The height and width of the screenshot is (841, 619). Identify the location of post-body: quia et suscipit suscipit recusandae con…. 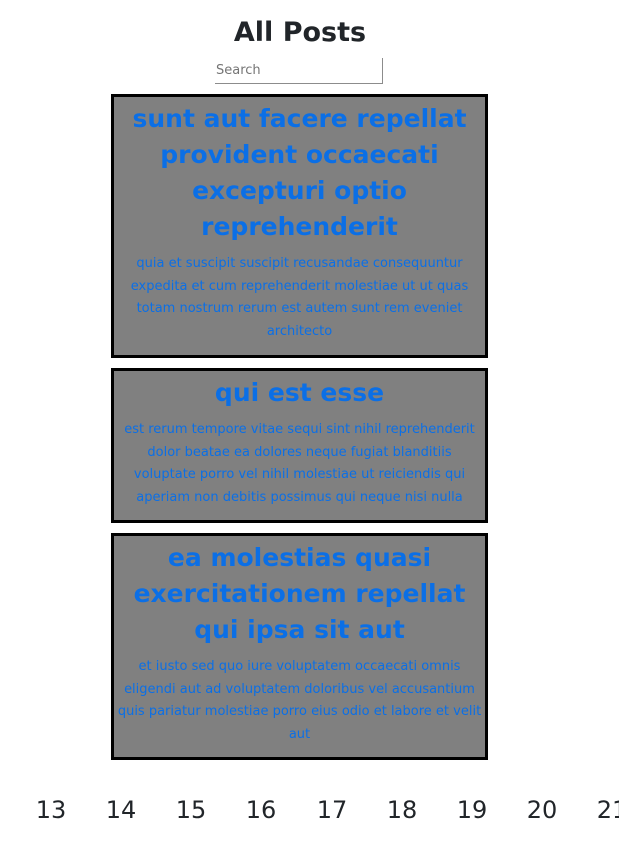
(299, 297).